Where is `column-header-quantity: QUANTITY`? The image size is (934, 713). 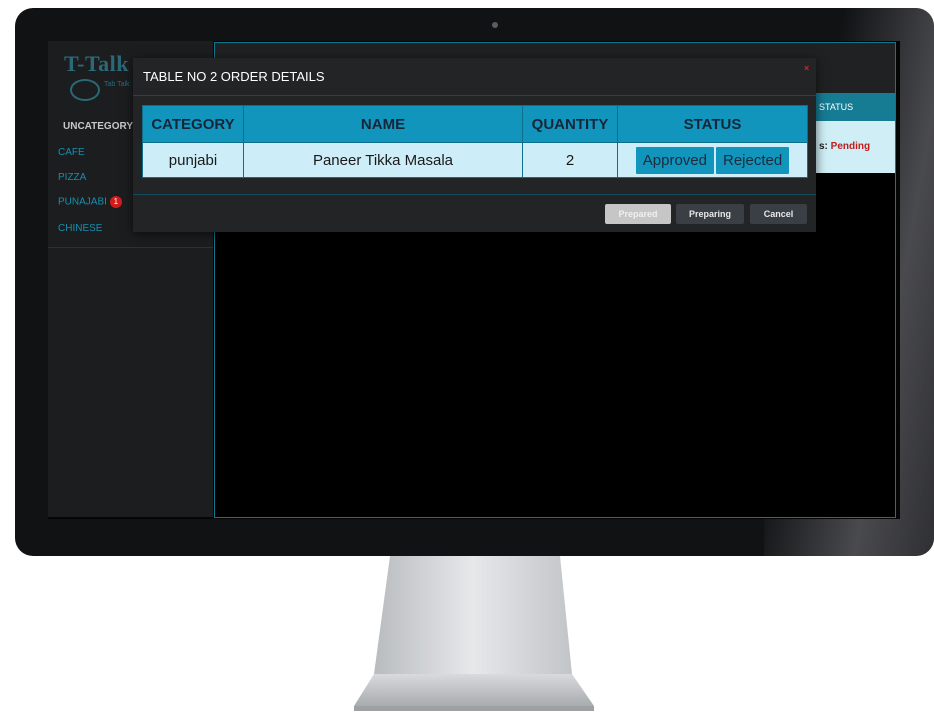
column-header-quantity: QUANTITY is located at coordinates (570, 124).